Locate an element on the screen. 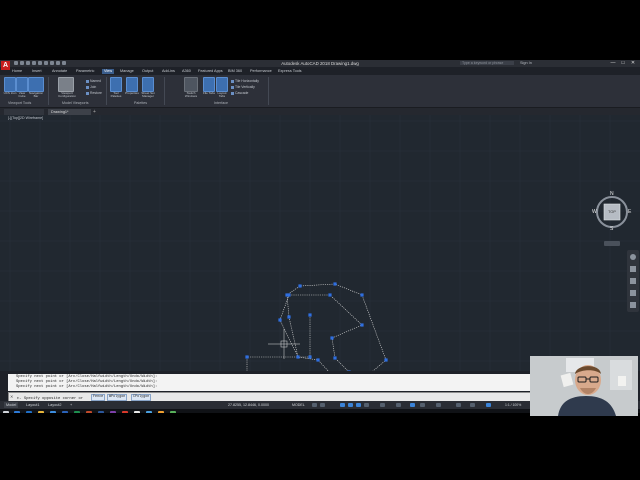 The width and height of the screenshot is (640, 480). compass-east: E is located at coordinates (629, 212).